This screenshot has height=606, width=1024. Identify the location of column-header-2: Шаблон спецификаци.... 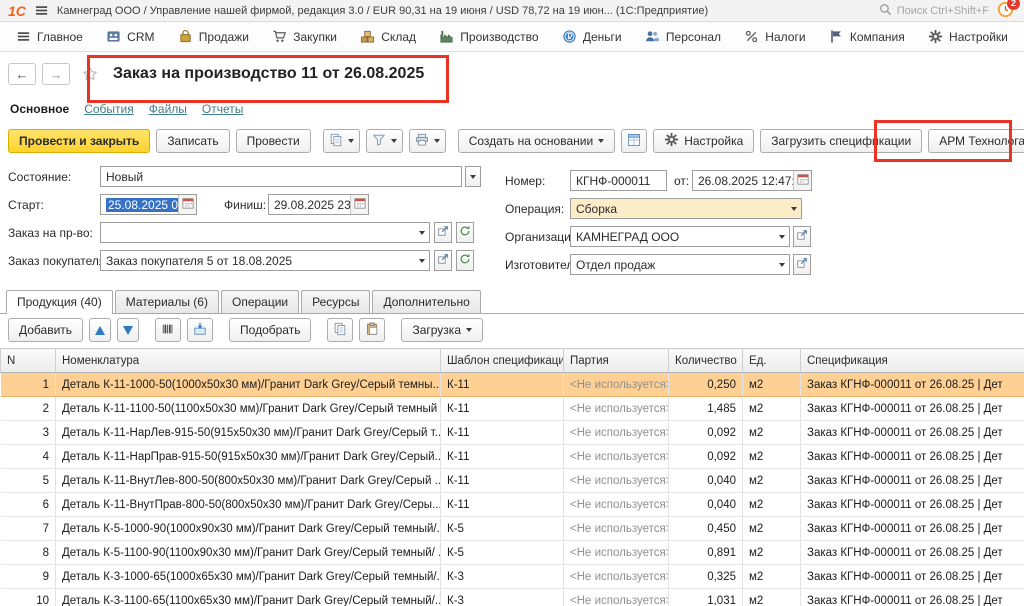
(502, 360).